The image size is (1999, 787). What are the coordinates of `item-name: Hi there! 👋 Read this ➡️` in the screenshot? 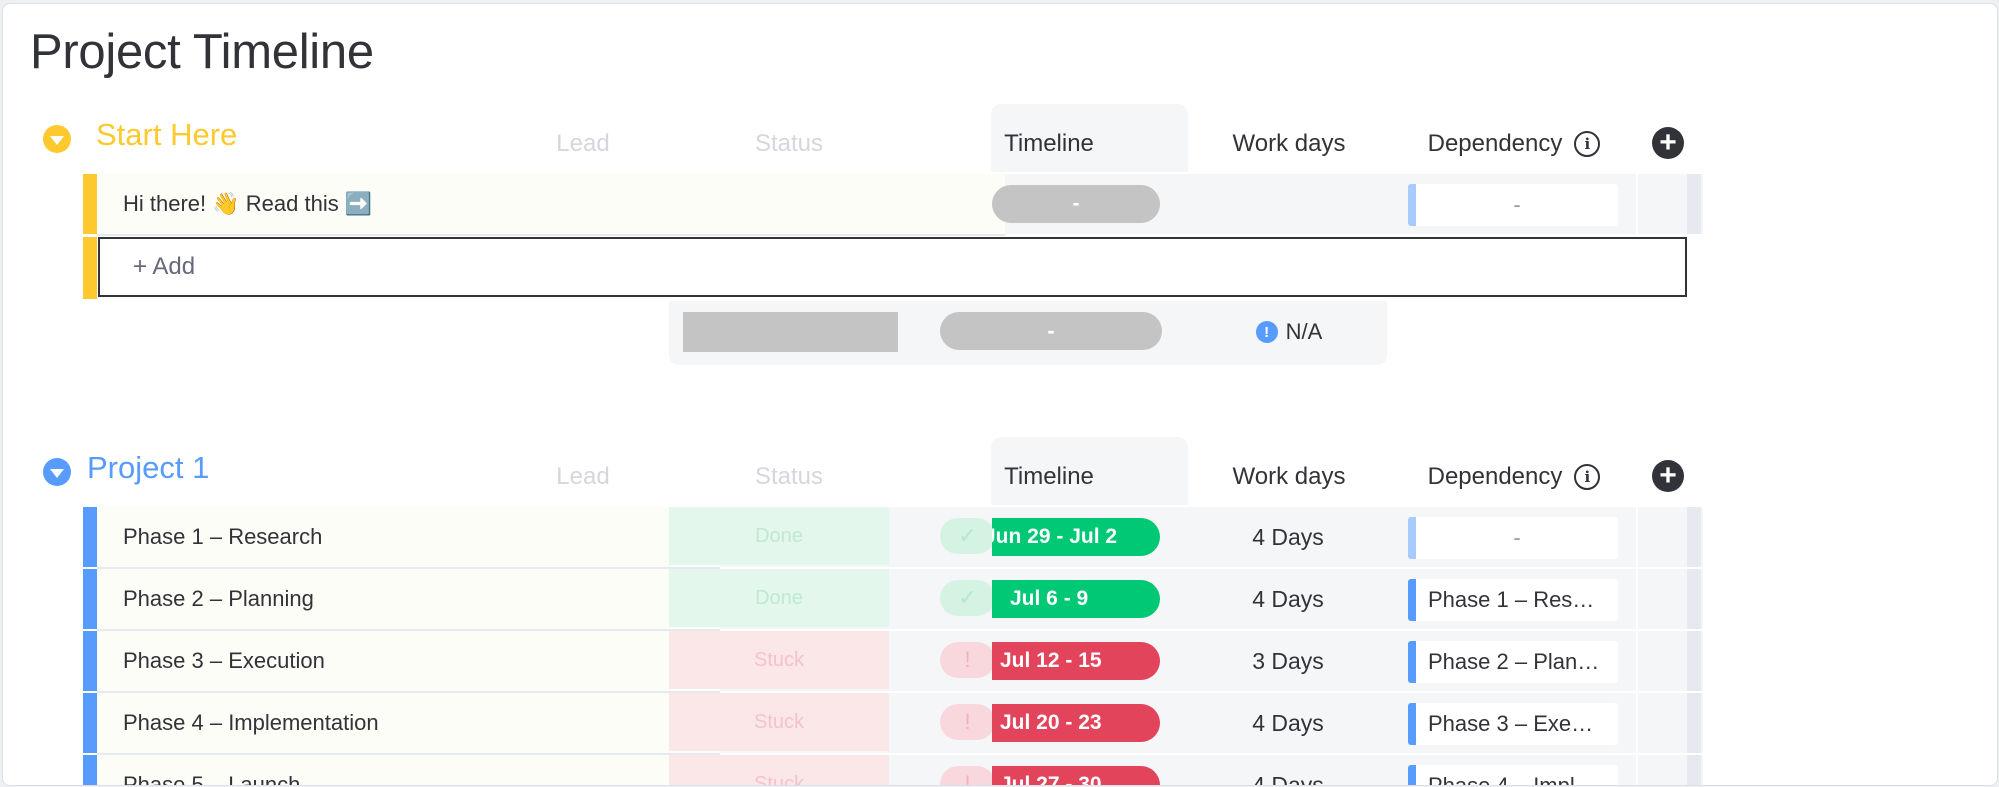 It's located at (247, 204).